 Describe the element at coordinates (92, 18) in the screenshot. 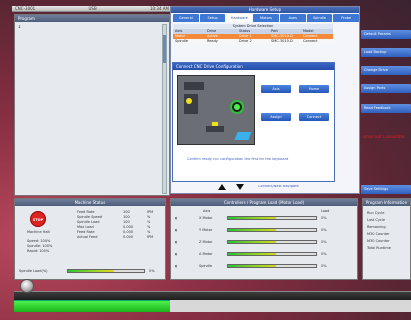

I see `program-list-title: Program` at that location.